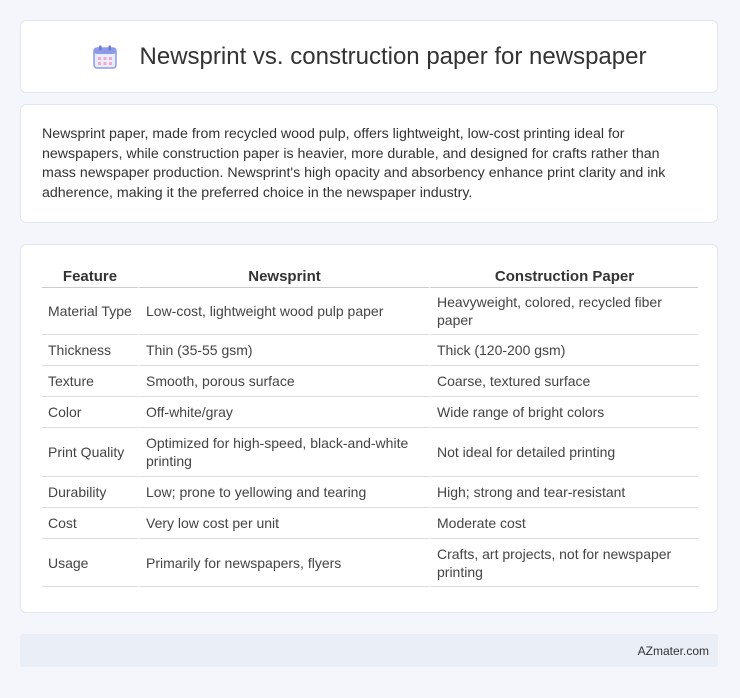 Image resolution: width=740 pixels, height=698 pixels. I want to click on table-cell-construction-paper: High; strong and tear-resistant, so click(563, 492).